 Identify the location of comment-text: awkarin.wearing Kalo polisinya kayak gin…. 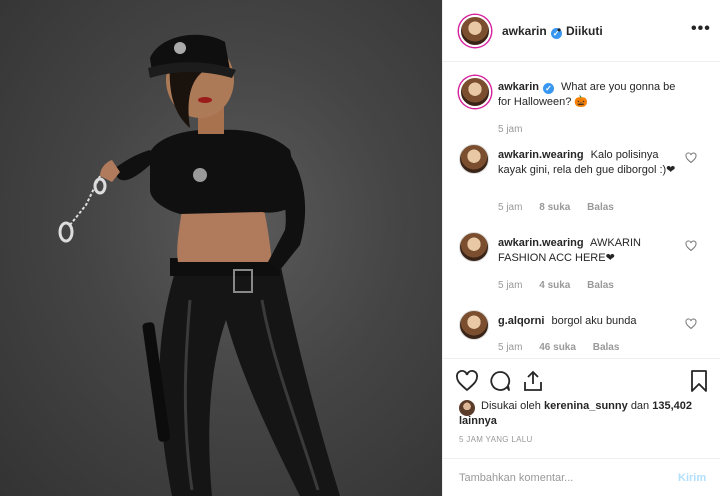
(593, 163).